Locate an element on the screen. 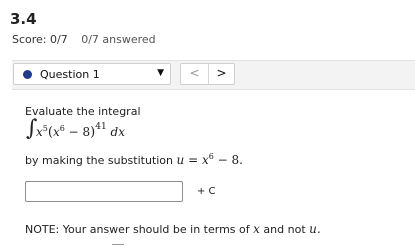 The width and height of the screenshot is (415, 247). integral-constant: 8 is located at coordinates (86, 132).